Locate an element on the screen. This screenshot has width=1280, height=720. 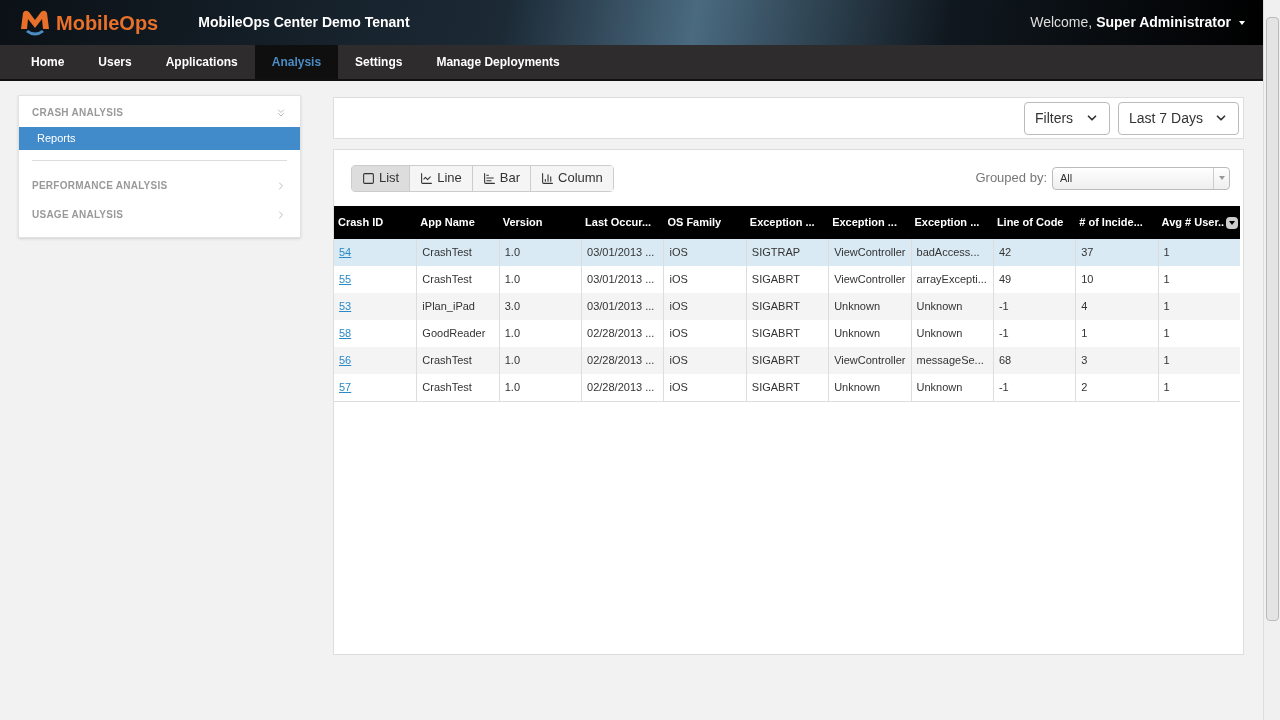
sidebar-item: Reports is located at coordinates (159, 138).